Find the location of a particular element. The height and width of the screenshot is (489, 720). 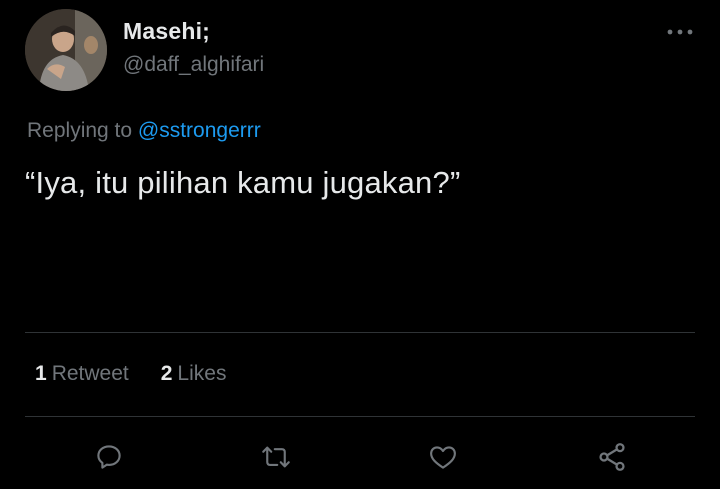

reply-icon is located at coordinates (109, 457).